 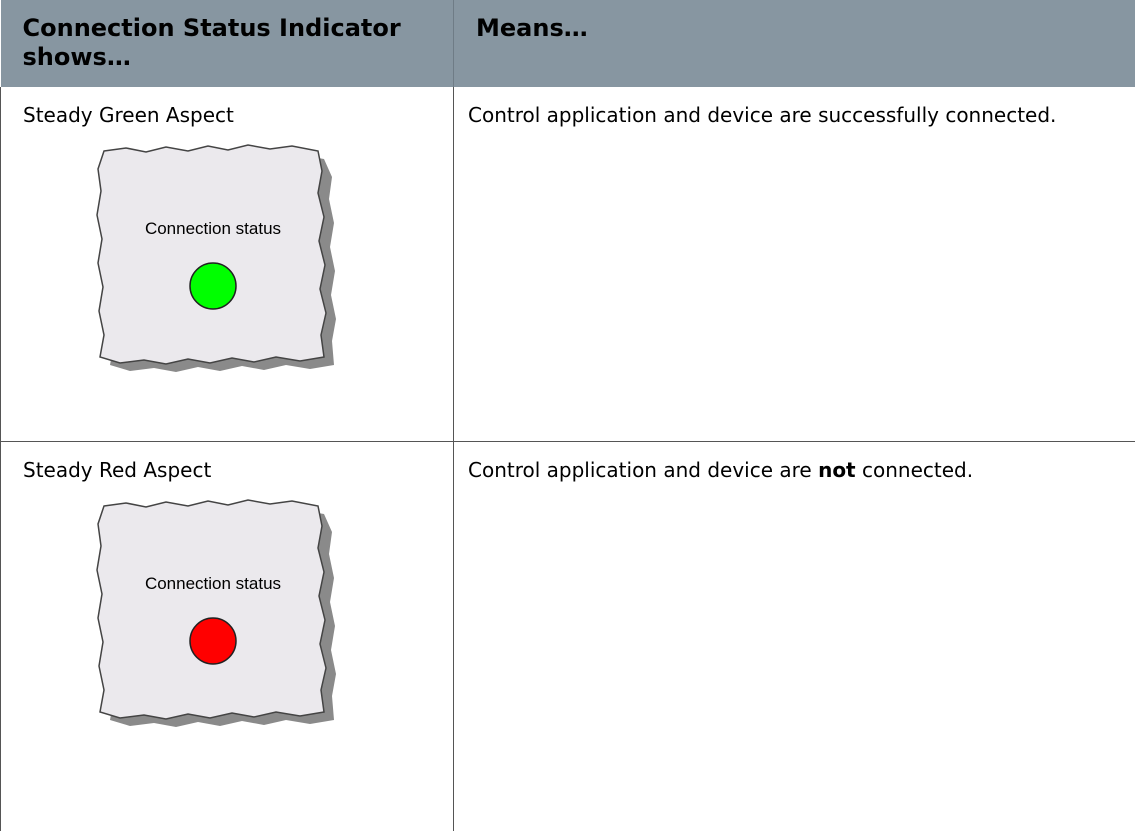 I want to click on status-light-red, so click(x=213, y=641).